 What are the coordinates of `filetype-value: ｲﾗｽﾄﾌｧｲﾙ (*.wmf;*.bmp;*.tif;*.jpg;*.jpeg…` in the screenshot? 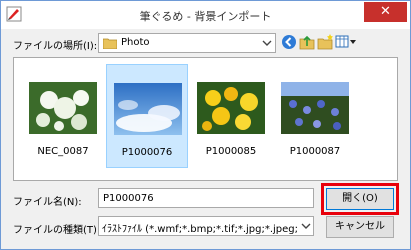 It's located at (200, 229).